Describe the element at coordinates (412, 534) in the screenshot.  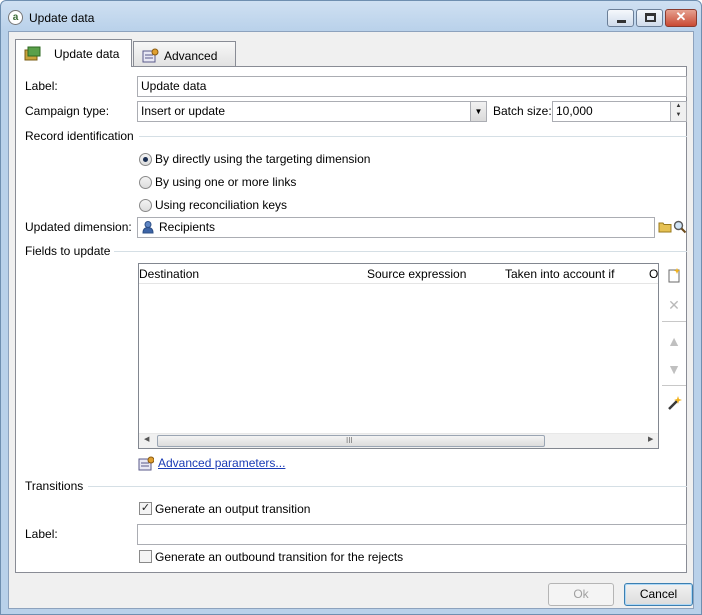
I see `transition-label-input` at that location.